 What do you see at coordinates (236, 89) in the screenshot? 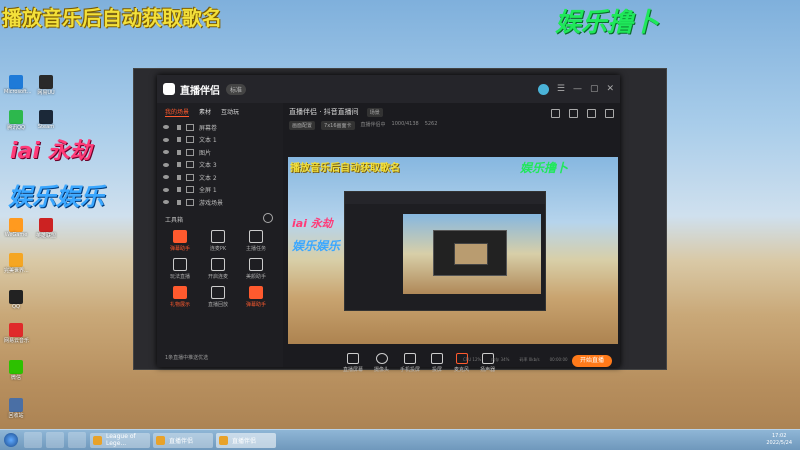
I see `version-badge: 标准` at bounding box center [236, 89].